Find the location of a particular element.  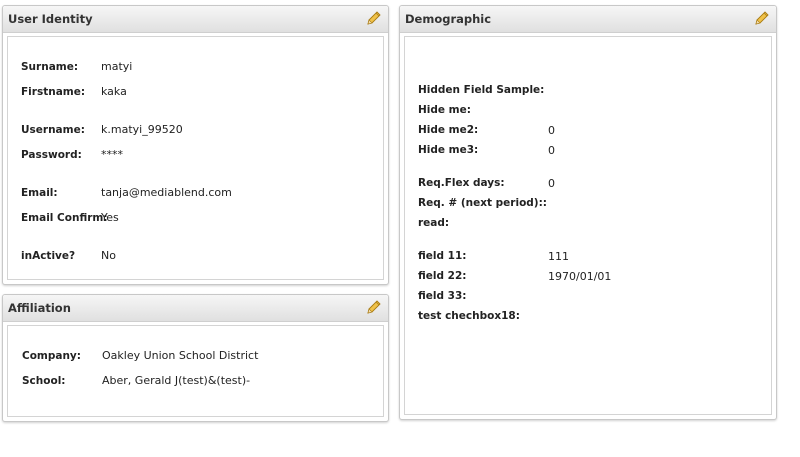

req-next-period-label: Req. # (next period):: is located at coordinates (483, 203).